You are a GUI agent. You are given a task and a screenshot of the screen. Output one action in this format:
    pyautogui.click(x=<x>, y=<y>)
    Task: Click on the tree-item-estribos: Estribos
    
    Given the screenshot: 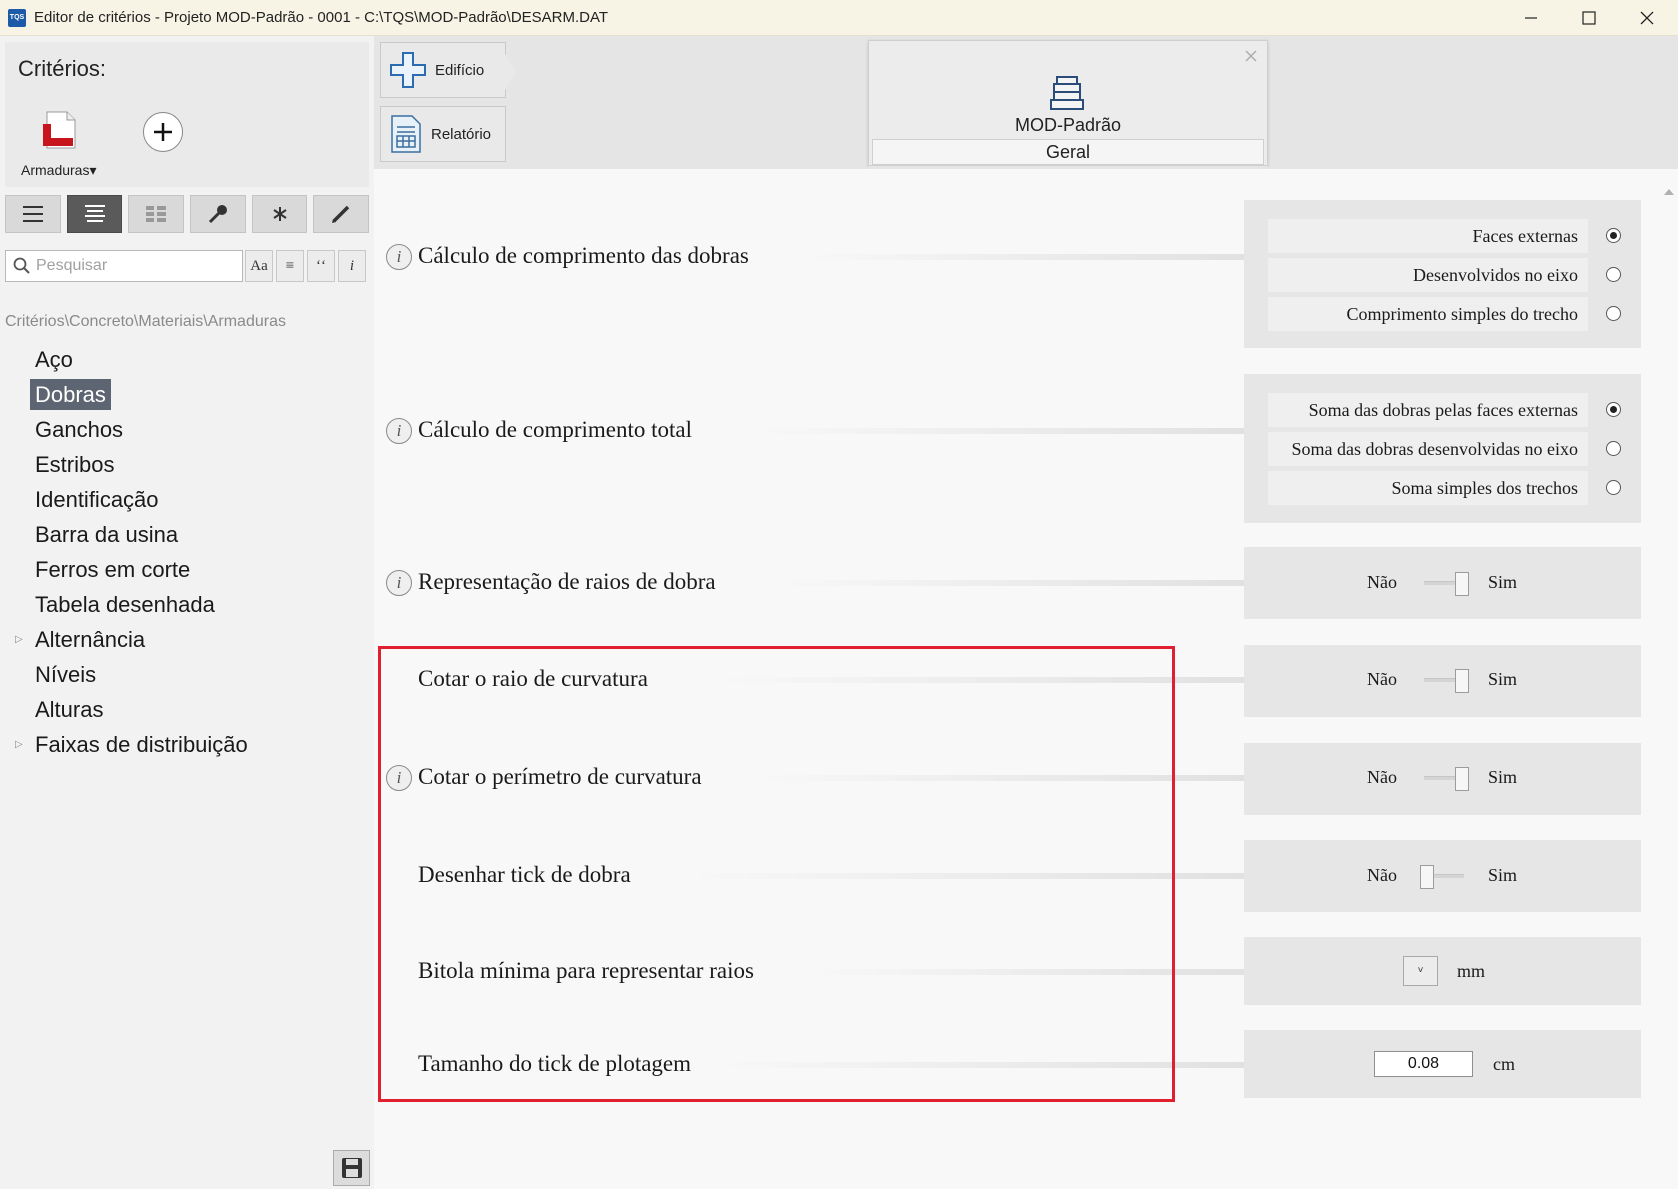 What is the action you would take?
    pyautogui.click(x=141, y=464)
    